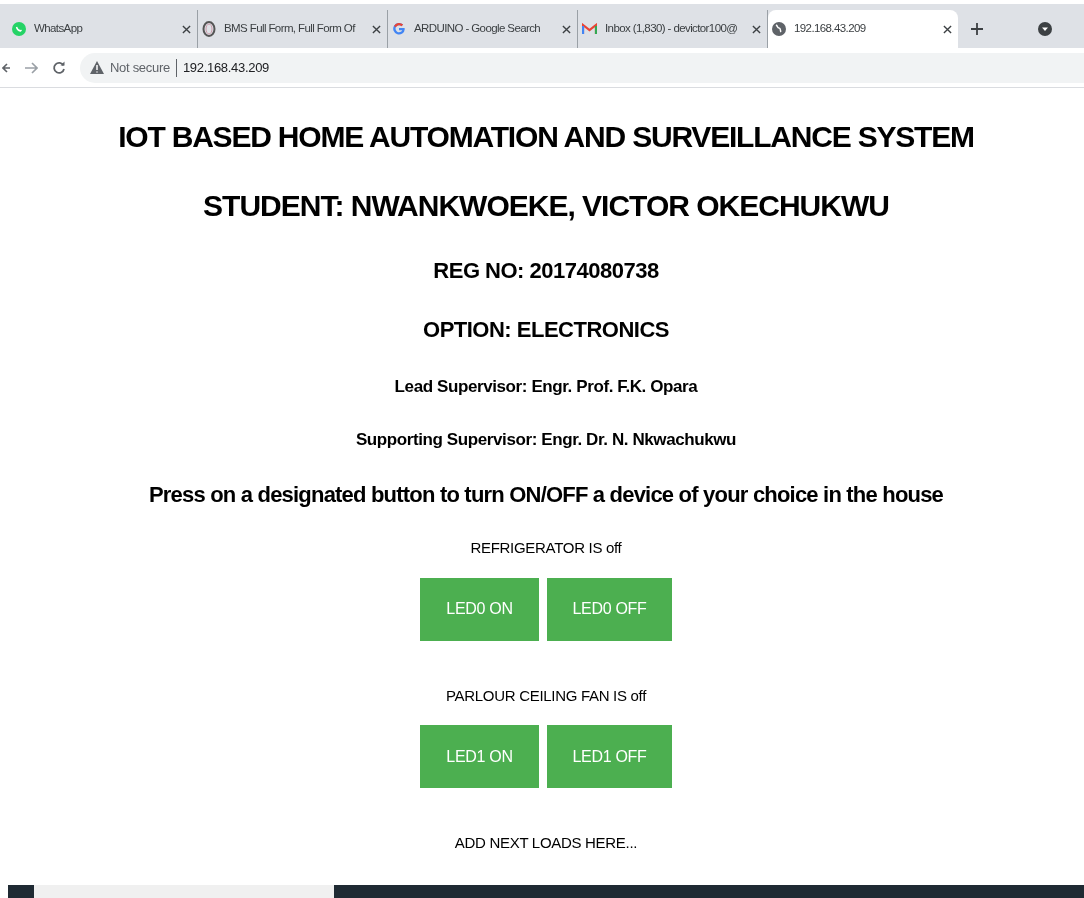 Image resolution: width=1084 pixels, height=898 pixels. I want to click on chat-icon, so click(19, 29).